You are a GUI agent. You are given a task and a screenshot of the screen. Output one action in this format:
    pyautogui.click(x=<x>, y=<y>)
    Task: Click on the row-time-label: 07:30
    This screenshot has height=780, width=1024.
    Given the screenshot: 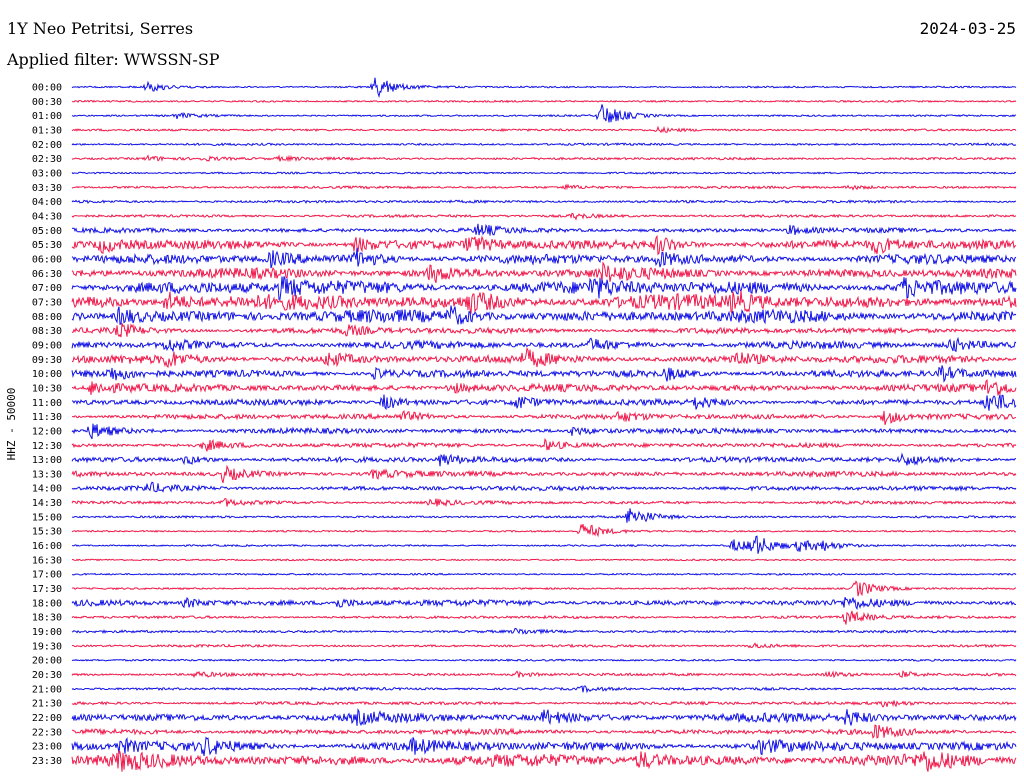 What is the action you would take?
    pyautogui.click(x=47, y=302)
    